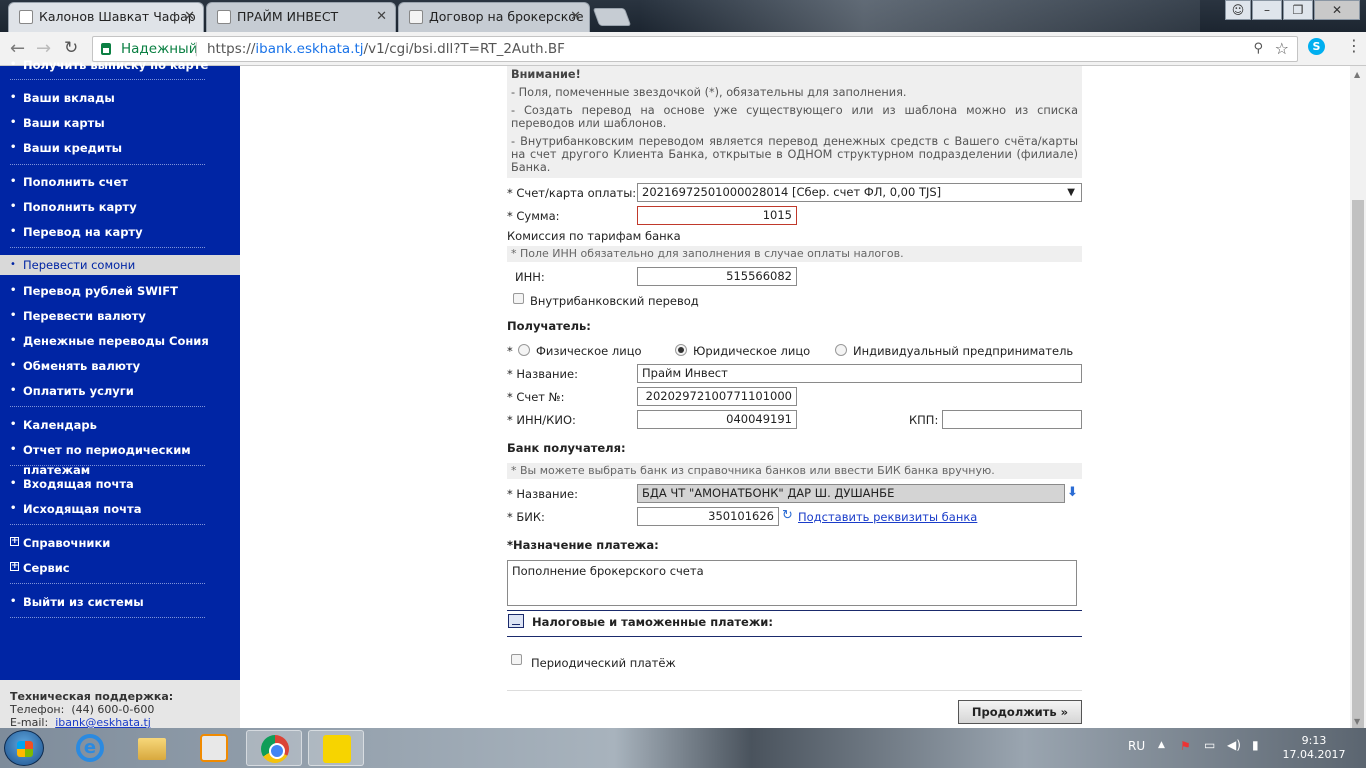 The width and height of the screenshot is (1366, 780). What do you see at coordinates (124, 509) in the screenshot?
I see `sidebar-item-outbox: • Исходящая почта` at bounding box center [124, 509].